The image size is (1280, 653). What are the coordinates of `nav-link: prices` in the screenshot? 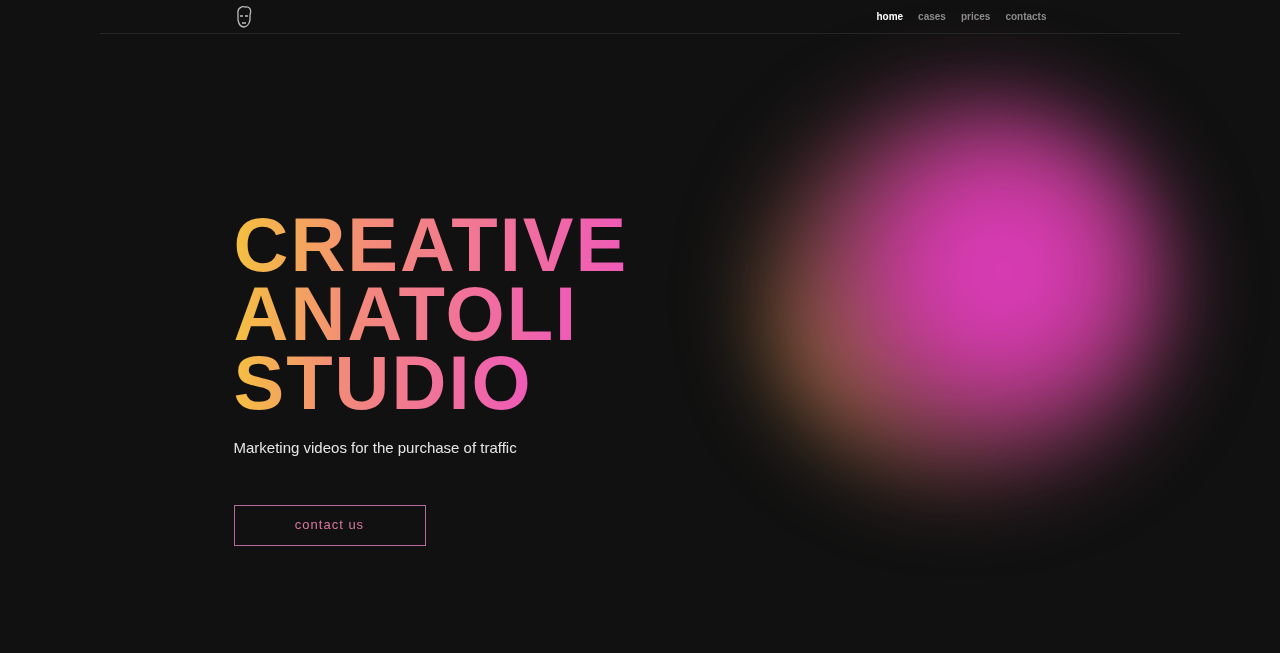 It's located at (975, 16).